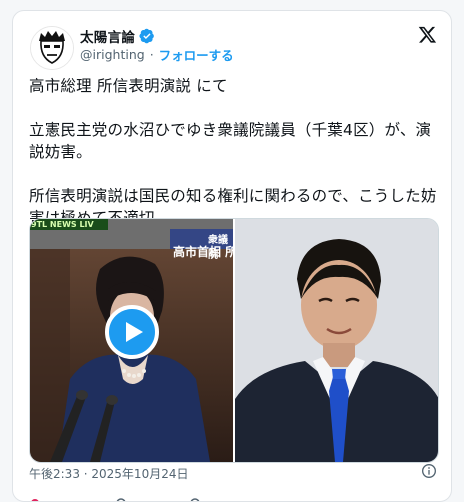 The image size is (464, 502). What do you see at coordinates (62, 224) in the screenshot?
I see `tv-channel-tag: 9TL NEWS LIV` at bounding box center [62, 224].